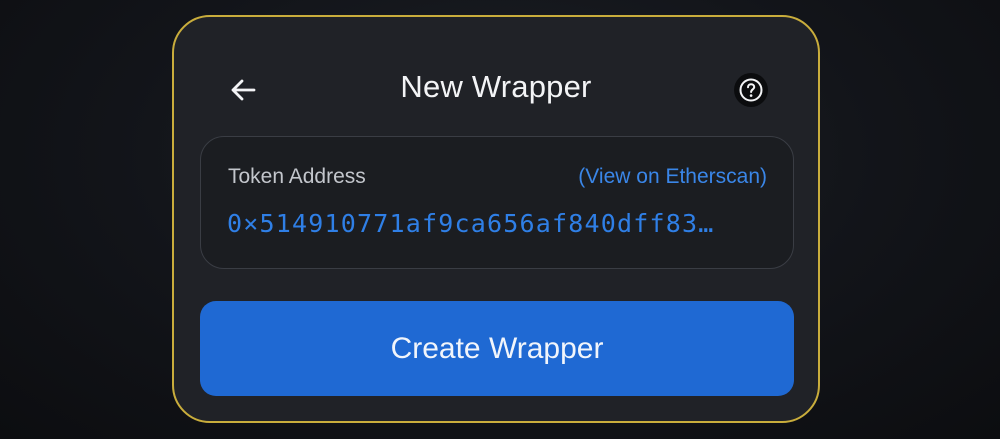 This screenshot has width=1000, height=439. Describe the element at coordinates (496, 86) in the screenshot. I see `page-title: New Wrapper` at that location.